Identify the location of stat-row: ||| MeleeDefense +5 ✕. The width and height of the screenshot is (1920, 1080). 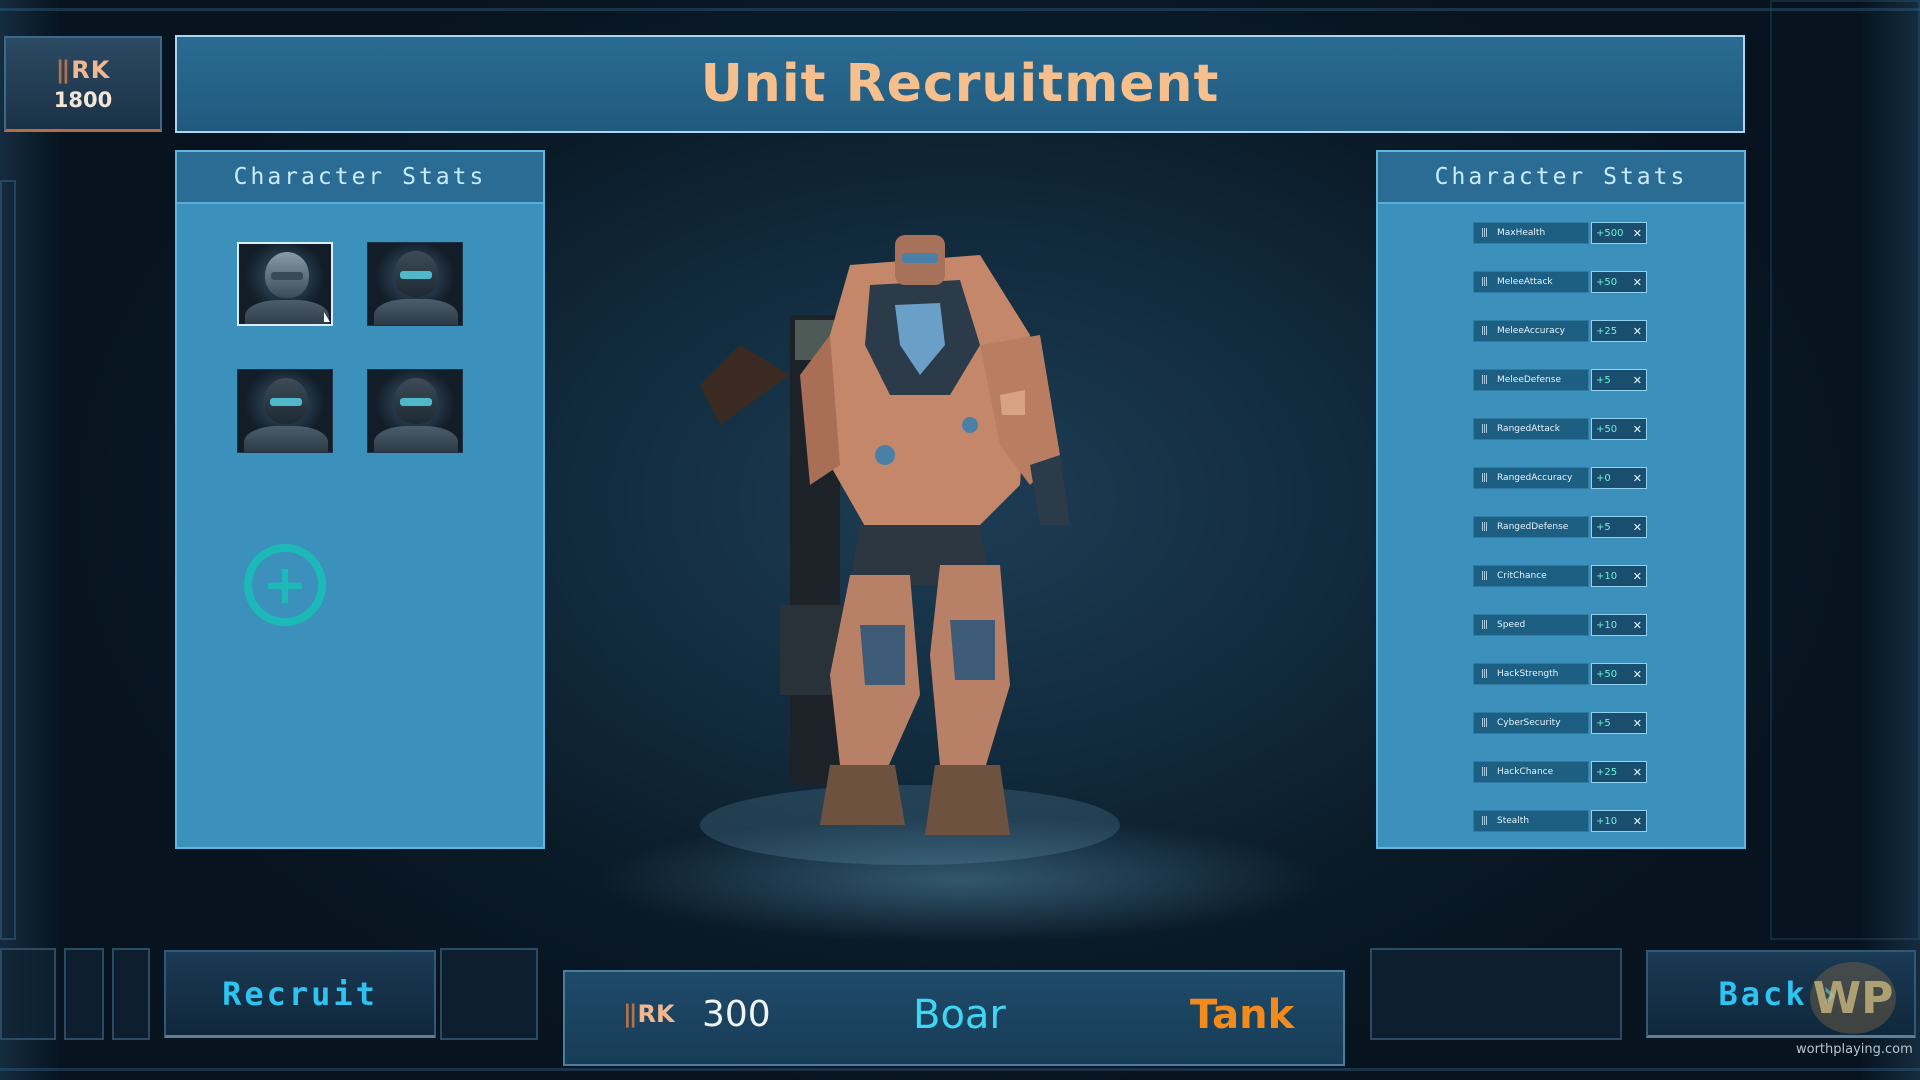
(1560, 380).